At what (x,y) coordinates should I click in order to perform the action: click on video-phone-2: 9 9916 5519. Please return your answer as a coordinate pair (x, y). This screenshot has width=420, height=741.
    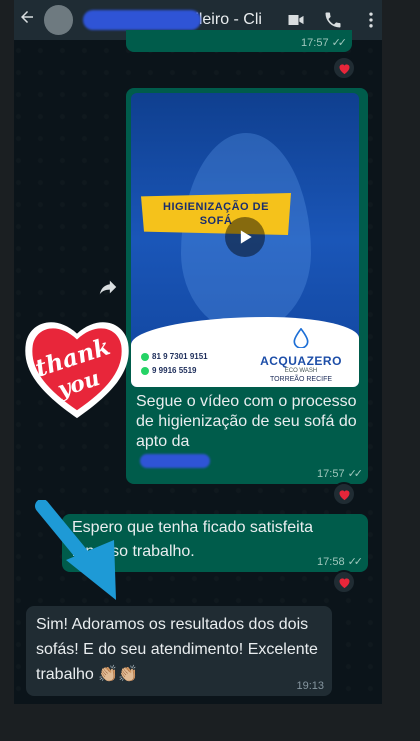
    Looking at the image, I should click on (169, 370).